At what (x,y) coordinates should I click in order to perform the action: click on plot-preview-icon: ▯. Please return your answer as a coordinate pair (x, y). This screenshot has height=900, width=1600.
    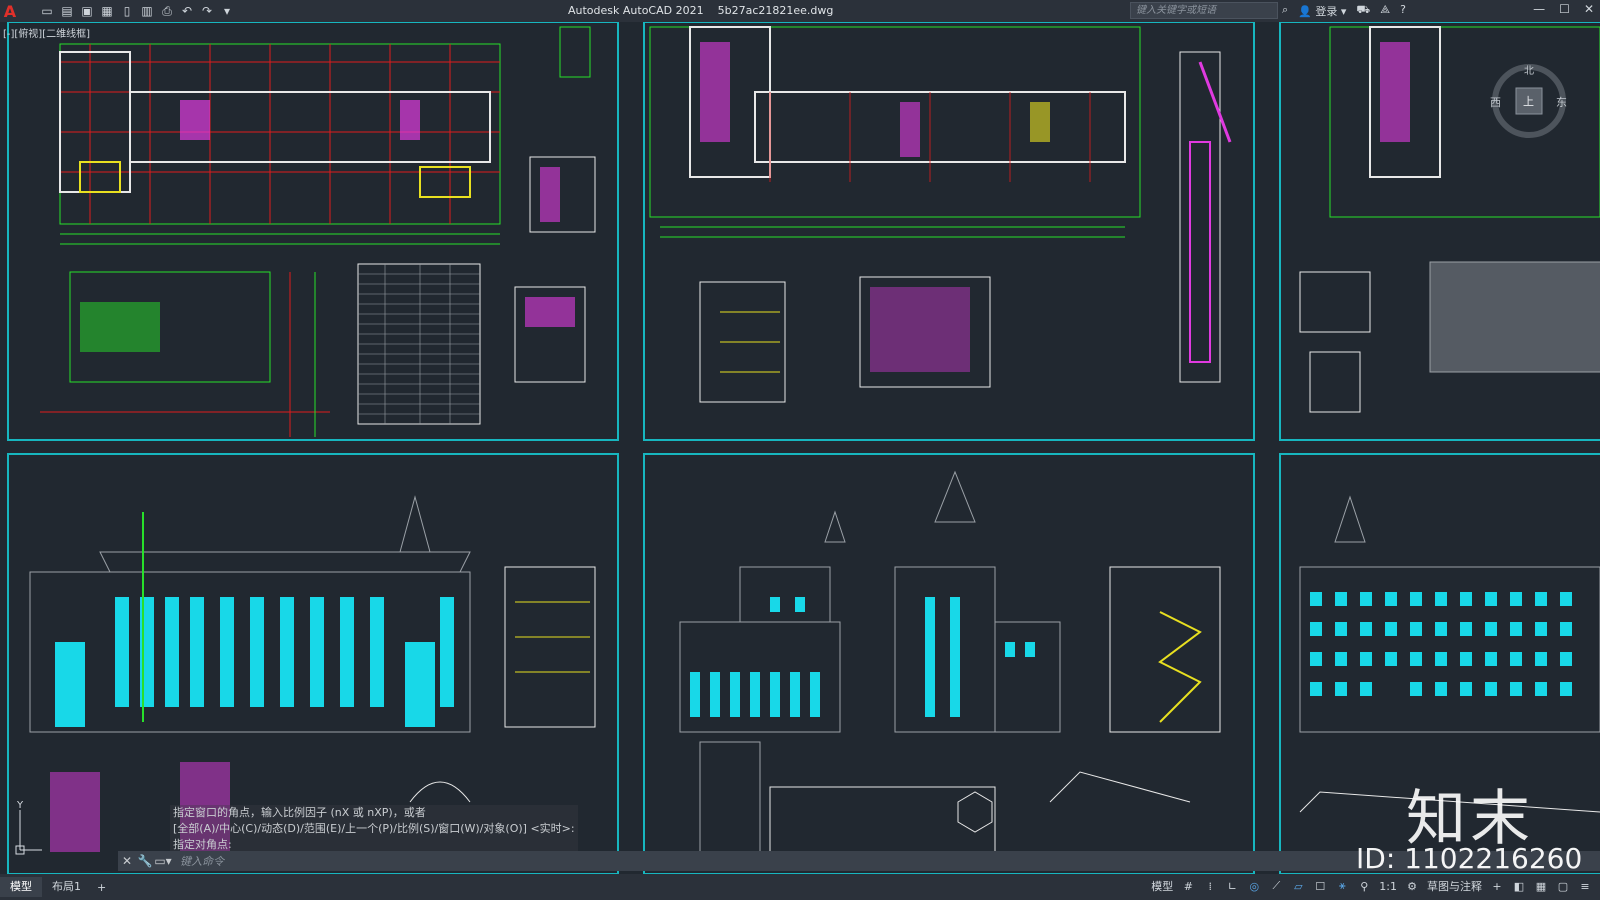
    Looking at the image, I should click on (127, 11).